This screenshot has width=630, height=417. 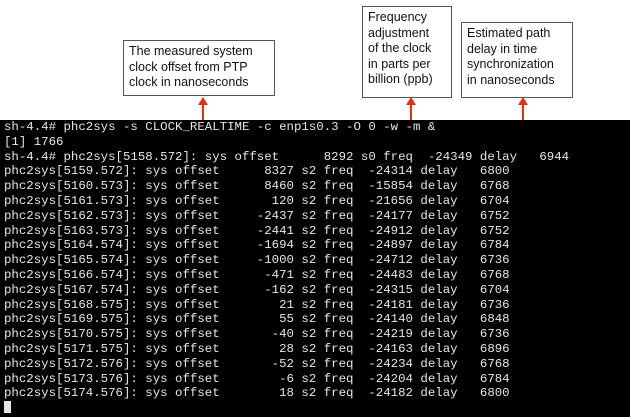 I want to click on callout-line: of the clock, so click(x=400, y=48).